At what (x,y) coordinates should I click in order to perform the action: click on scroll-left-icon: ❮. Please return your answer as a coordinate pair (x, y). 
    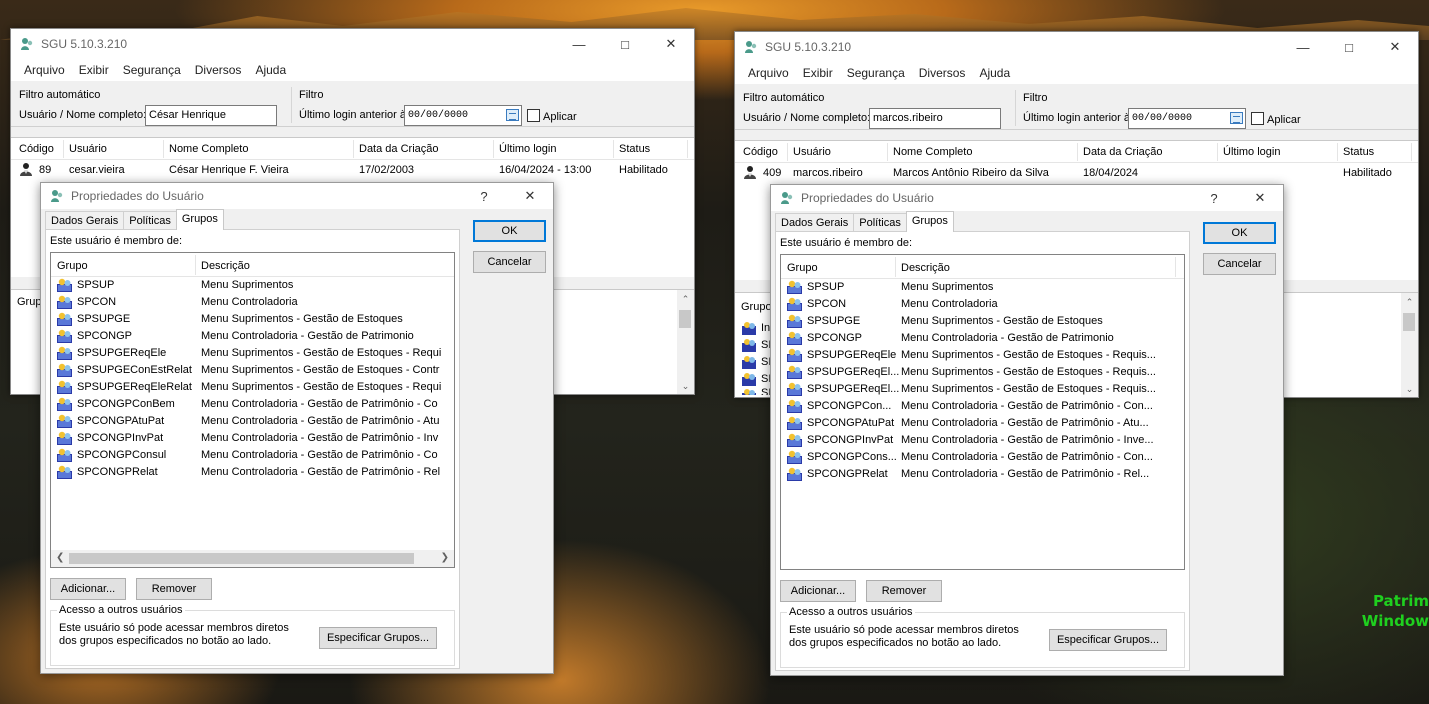
    Looking at the image, I should click on (60, 557).